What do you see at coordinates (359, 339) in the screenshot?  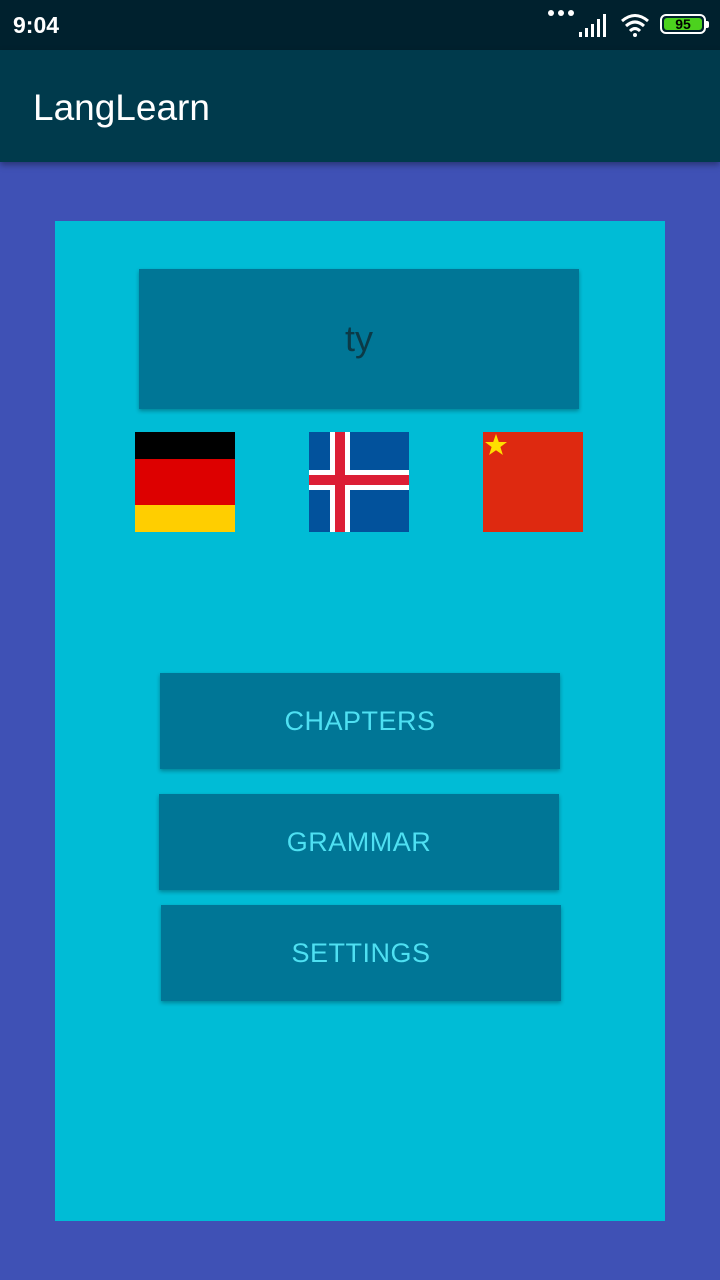 I see `word-display: ty` at bounding box center [359, 339].